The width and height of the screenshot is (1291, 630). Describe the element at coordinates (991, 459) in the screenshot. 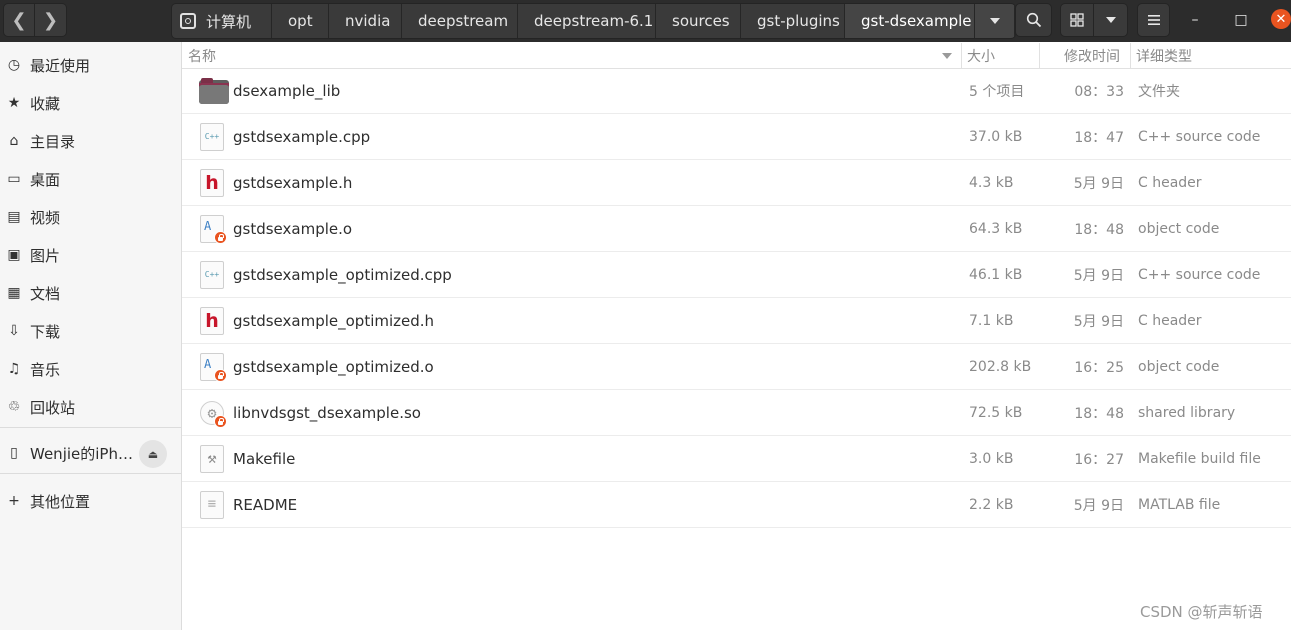

I see `file-size: 3.0 kB` at that location.